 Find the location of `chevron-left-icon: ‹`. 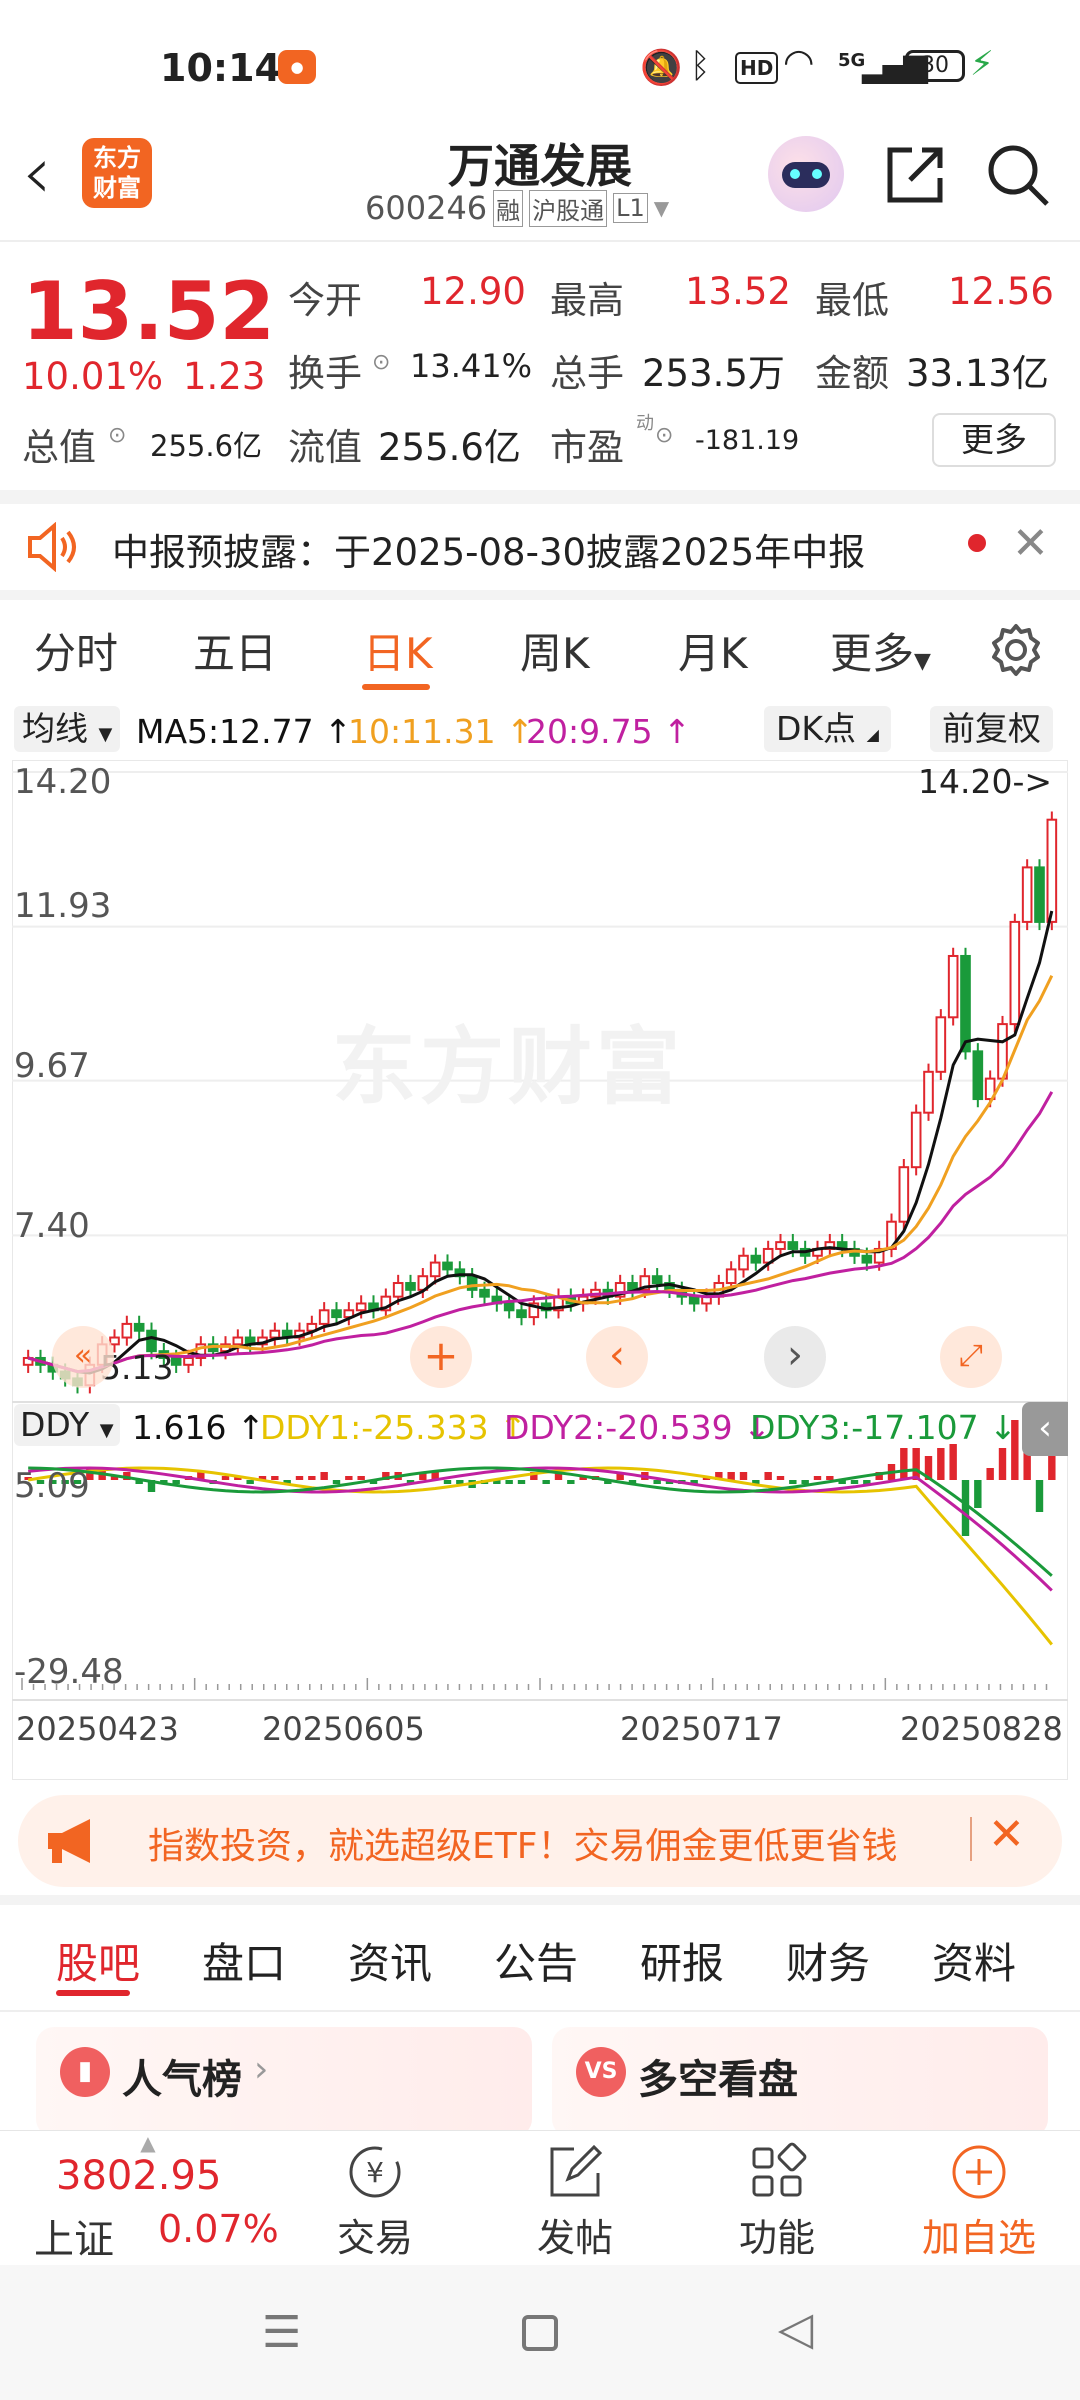

chevron-left-icon: ‹ is located at coordinates (617, 1357).